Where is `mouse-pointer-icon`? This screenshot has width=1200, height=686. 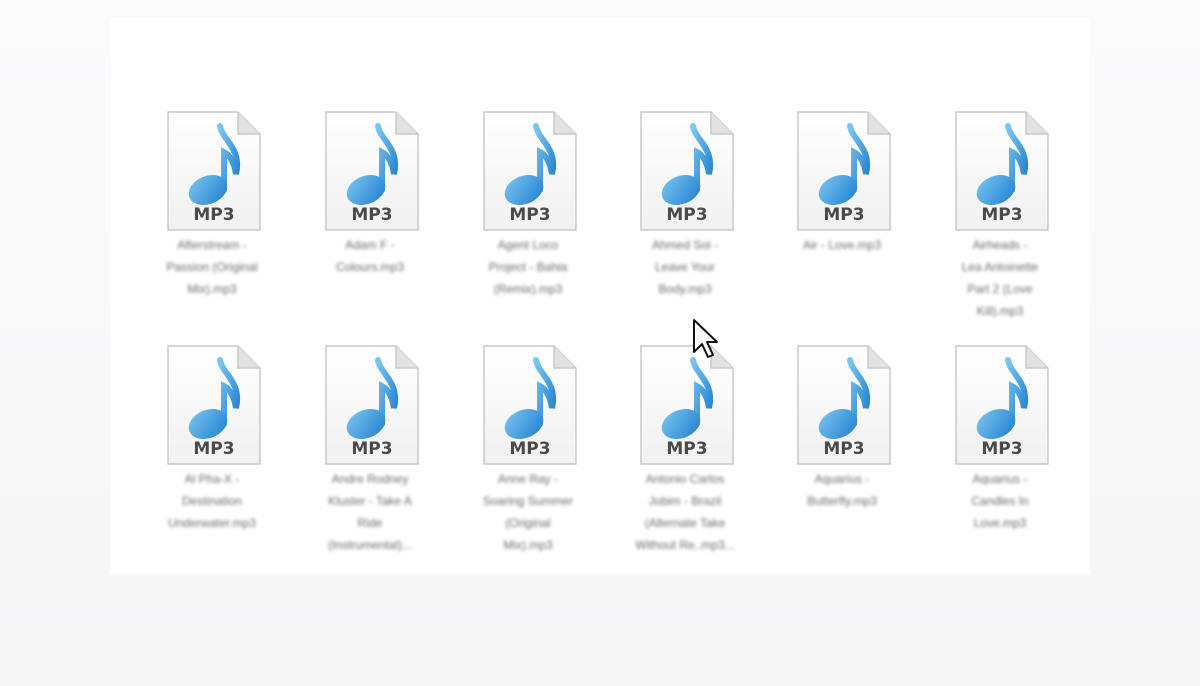
mouse-pointer-icon is located at coordinates (705, 339).